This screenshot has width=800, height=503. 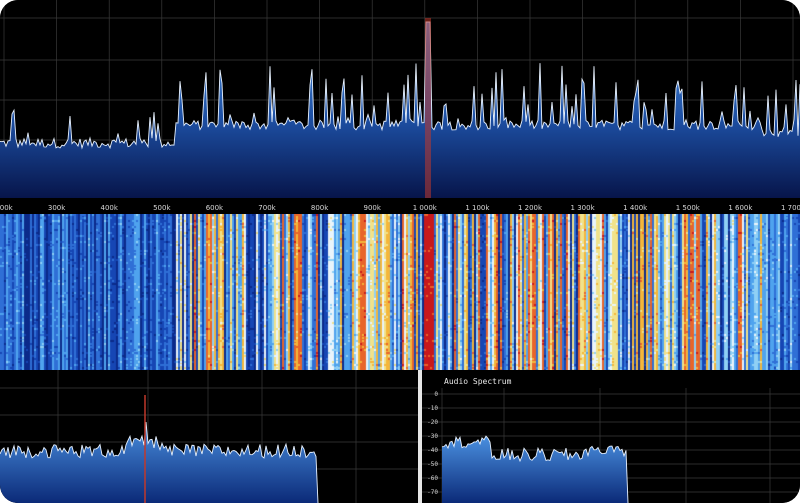 I want to click on frequency-label: 1 600k, so click(x=740, y=208).